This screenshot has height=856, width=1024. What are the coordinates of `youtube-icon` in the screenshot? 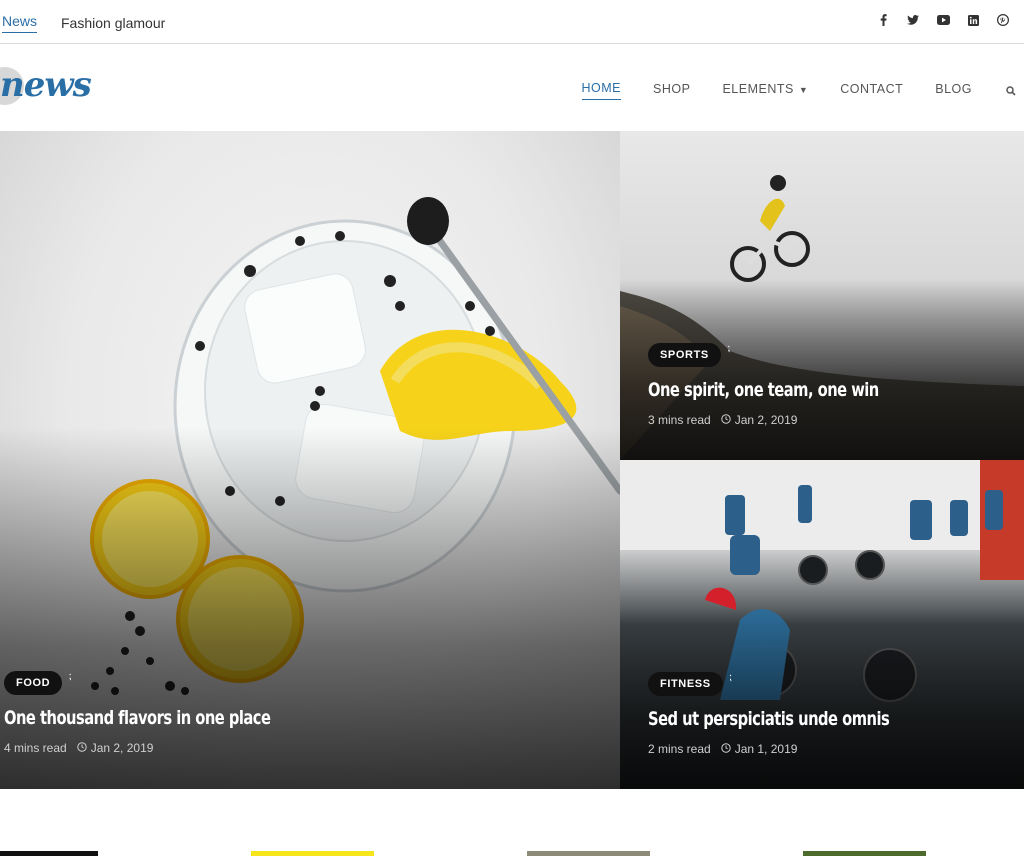 It's located at (943, 20).